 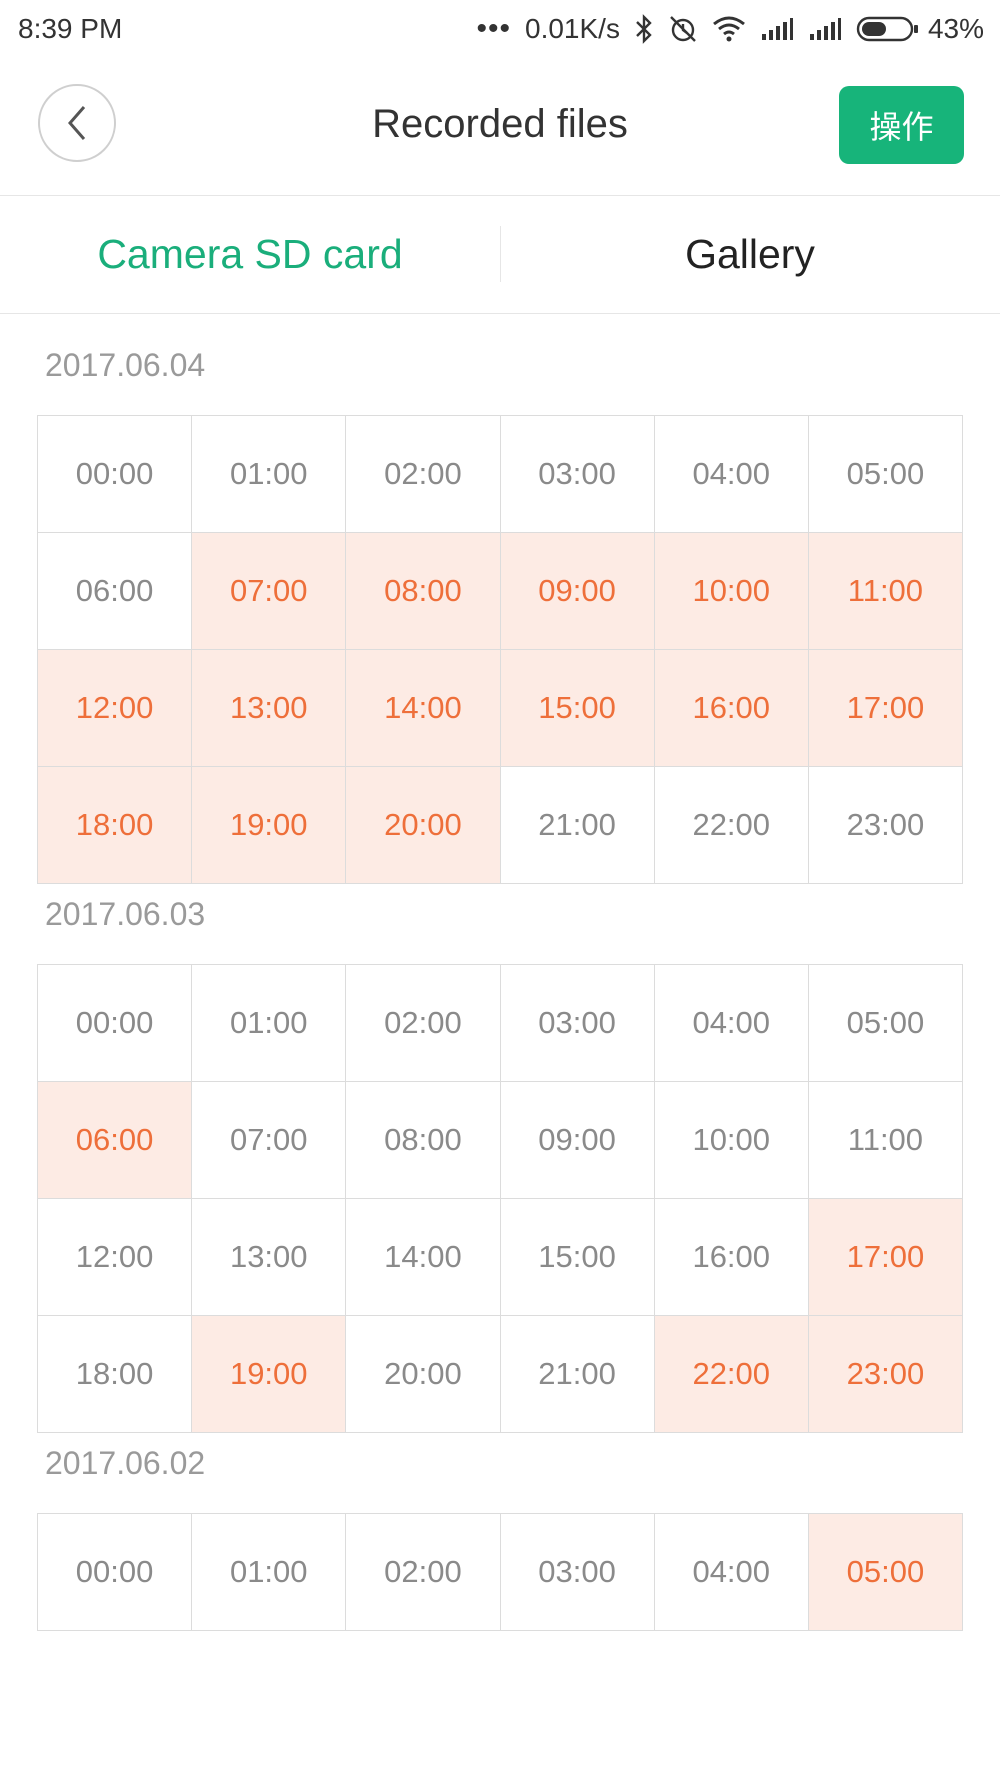 I want to click on date-label: 2017.06.02, so click(x=125, y=1463).